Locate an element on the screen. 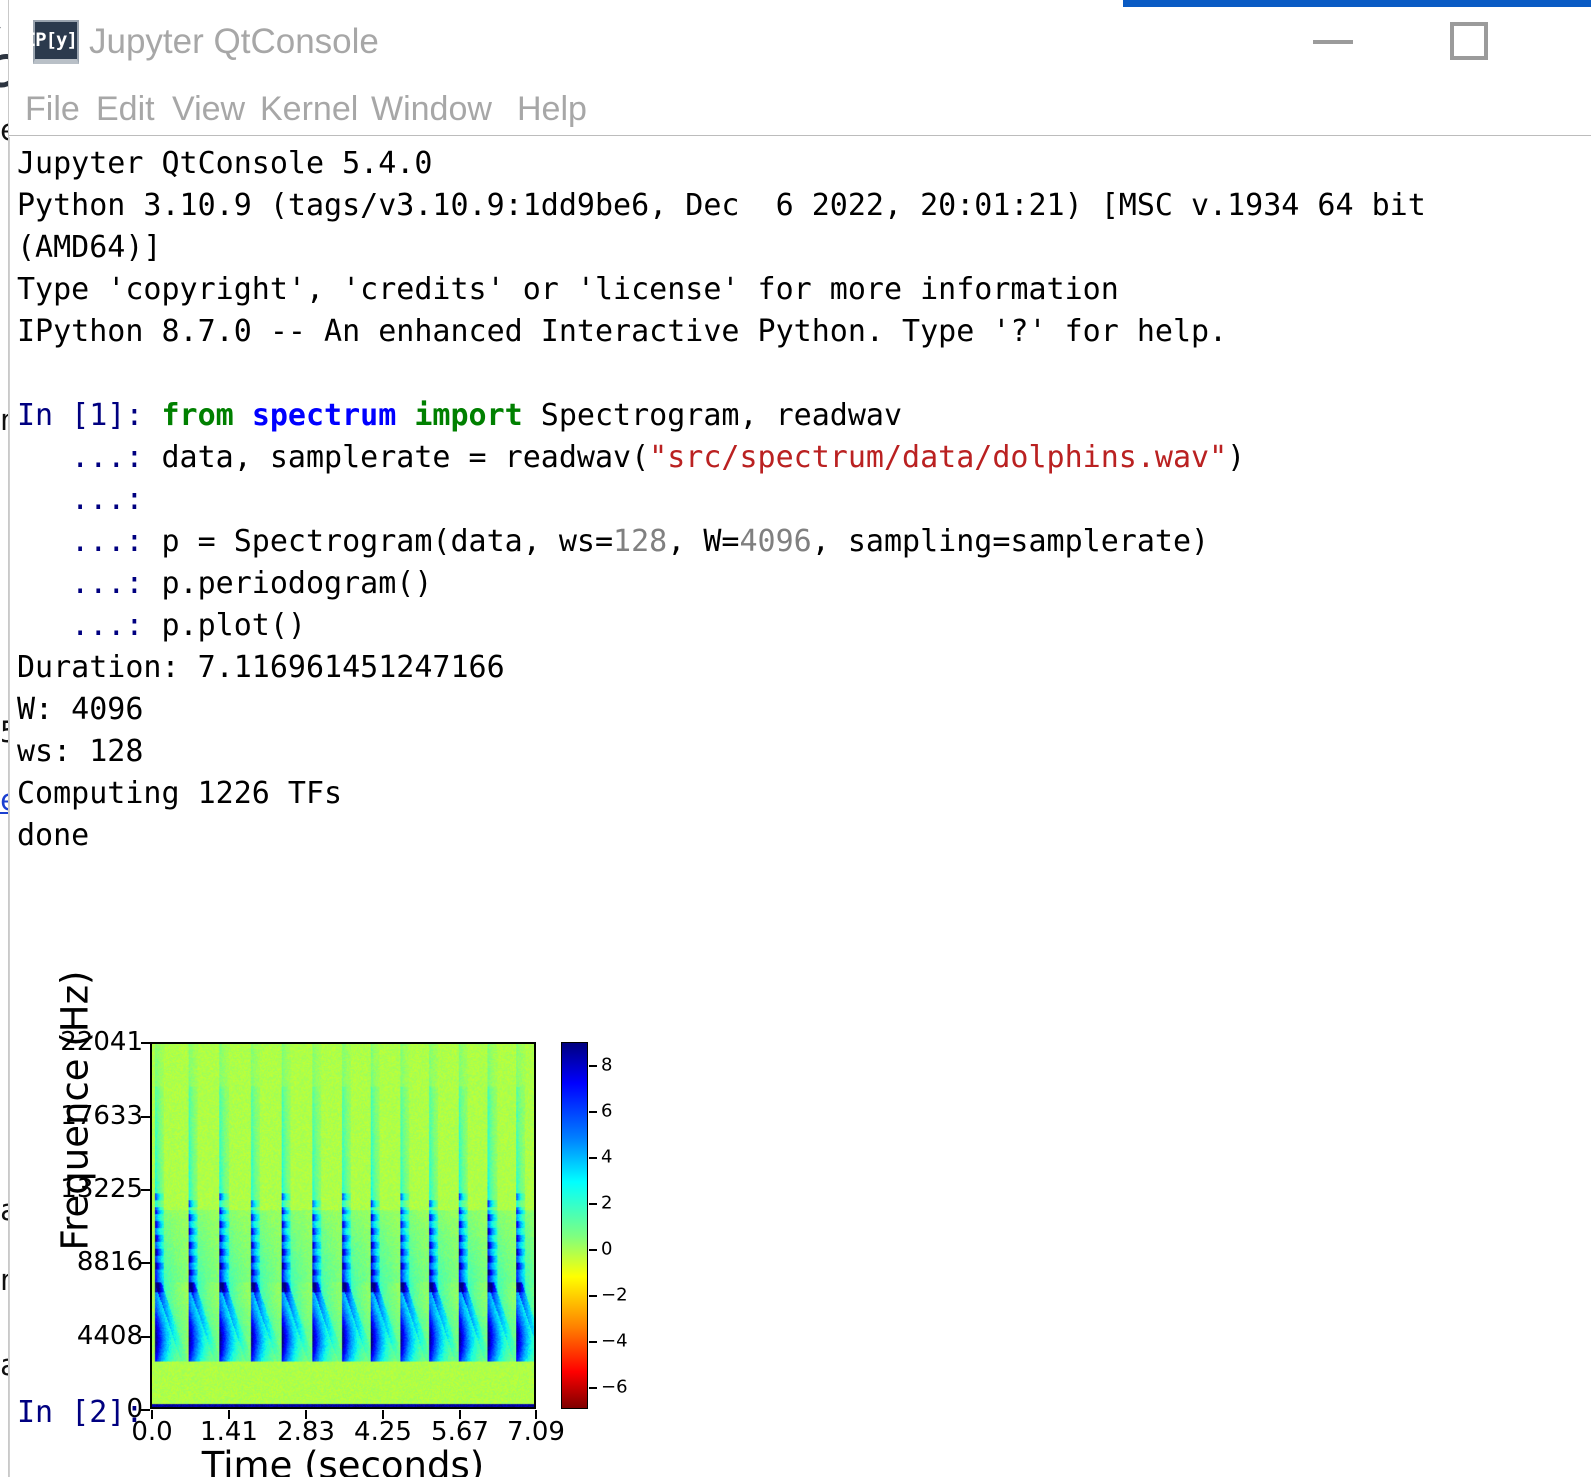 This screenshot has width=1591, height=1477. window-title: Jupyter QtConsole is located at coordinates (234, 41).